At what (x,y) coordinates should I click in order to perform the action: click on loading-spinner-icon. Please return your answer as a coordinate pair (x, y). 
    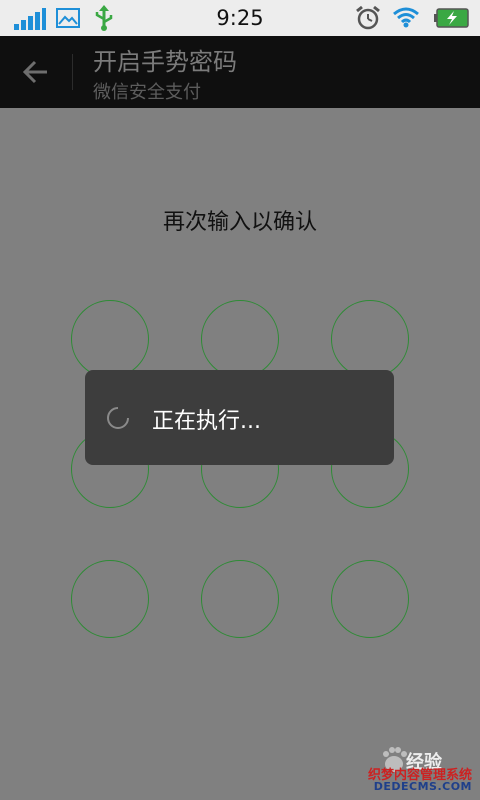
    Looking at the image, I should click on (118, 418).